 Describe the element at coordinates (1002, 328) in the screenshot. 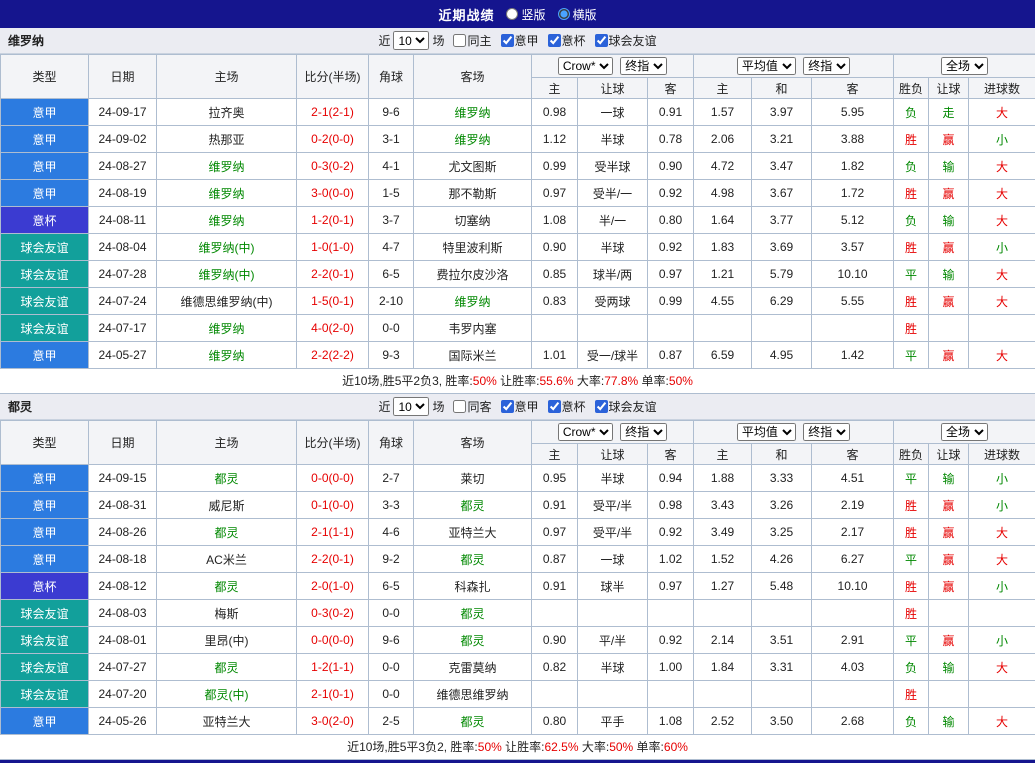

I see `goals-result-cell` at that location.